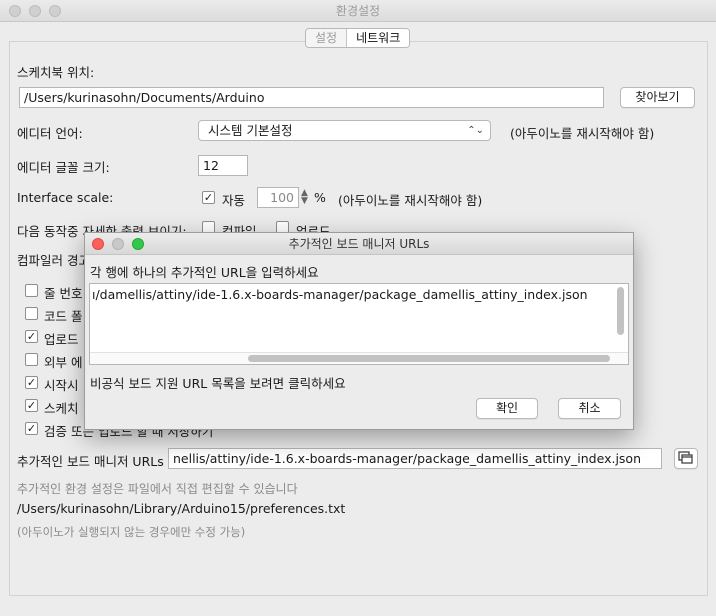  I want to click on option-checkbox-save-on-verify: ✓, so click(31, 428).